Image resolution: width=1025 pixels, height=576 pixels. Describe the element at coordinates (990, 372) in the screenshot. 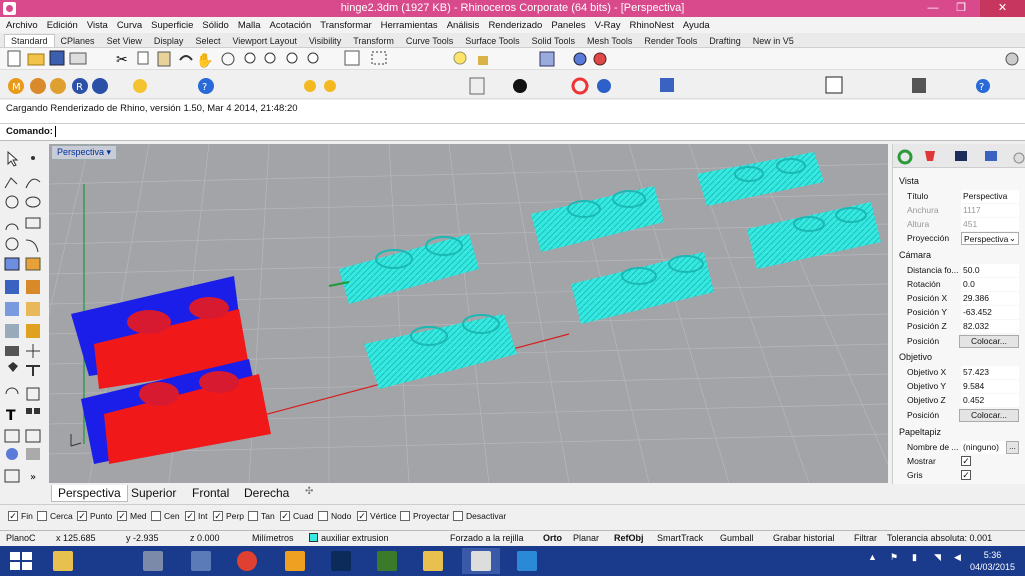

I see `objetivo-x-field: 57.423` at that location.